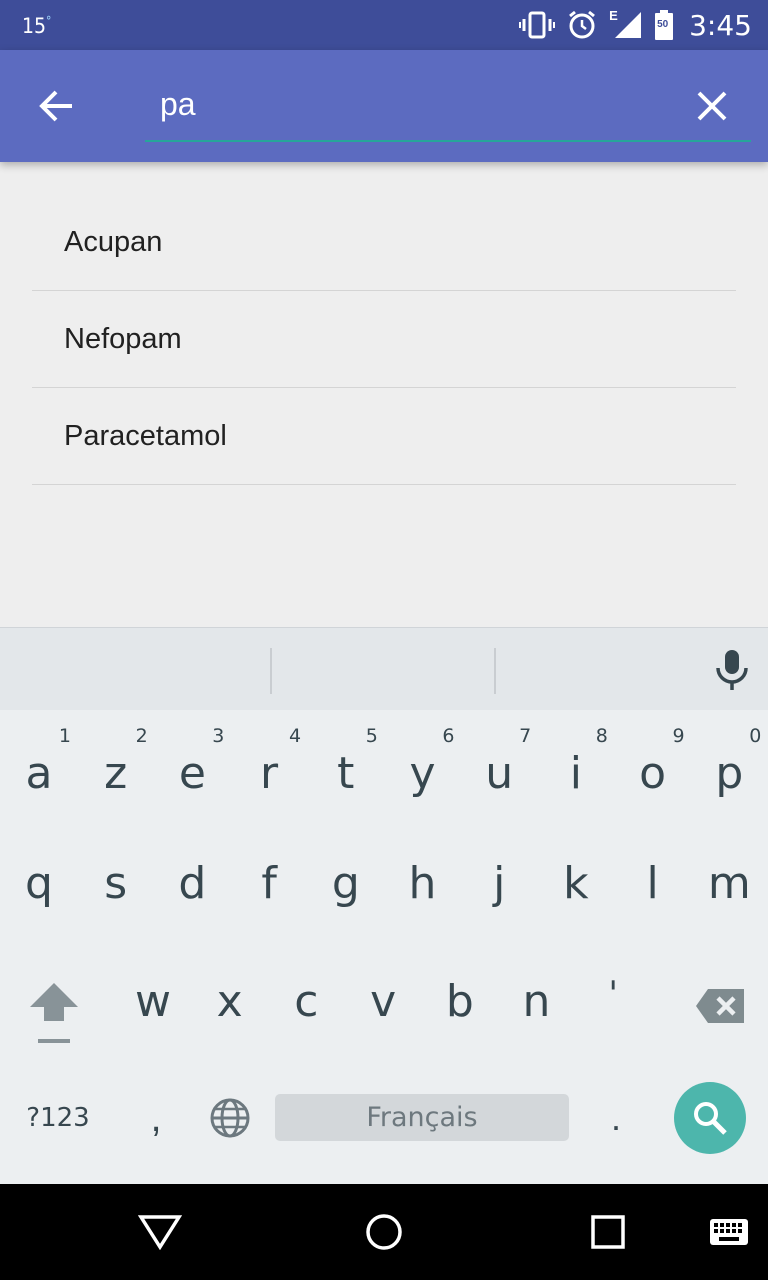 The image size is (768, 1280). What do you see at coordinates (423, 883) in the screenshot?
I see `key-h: h` at bounding box center [423, 883].